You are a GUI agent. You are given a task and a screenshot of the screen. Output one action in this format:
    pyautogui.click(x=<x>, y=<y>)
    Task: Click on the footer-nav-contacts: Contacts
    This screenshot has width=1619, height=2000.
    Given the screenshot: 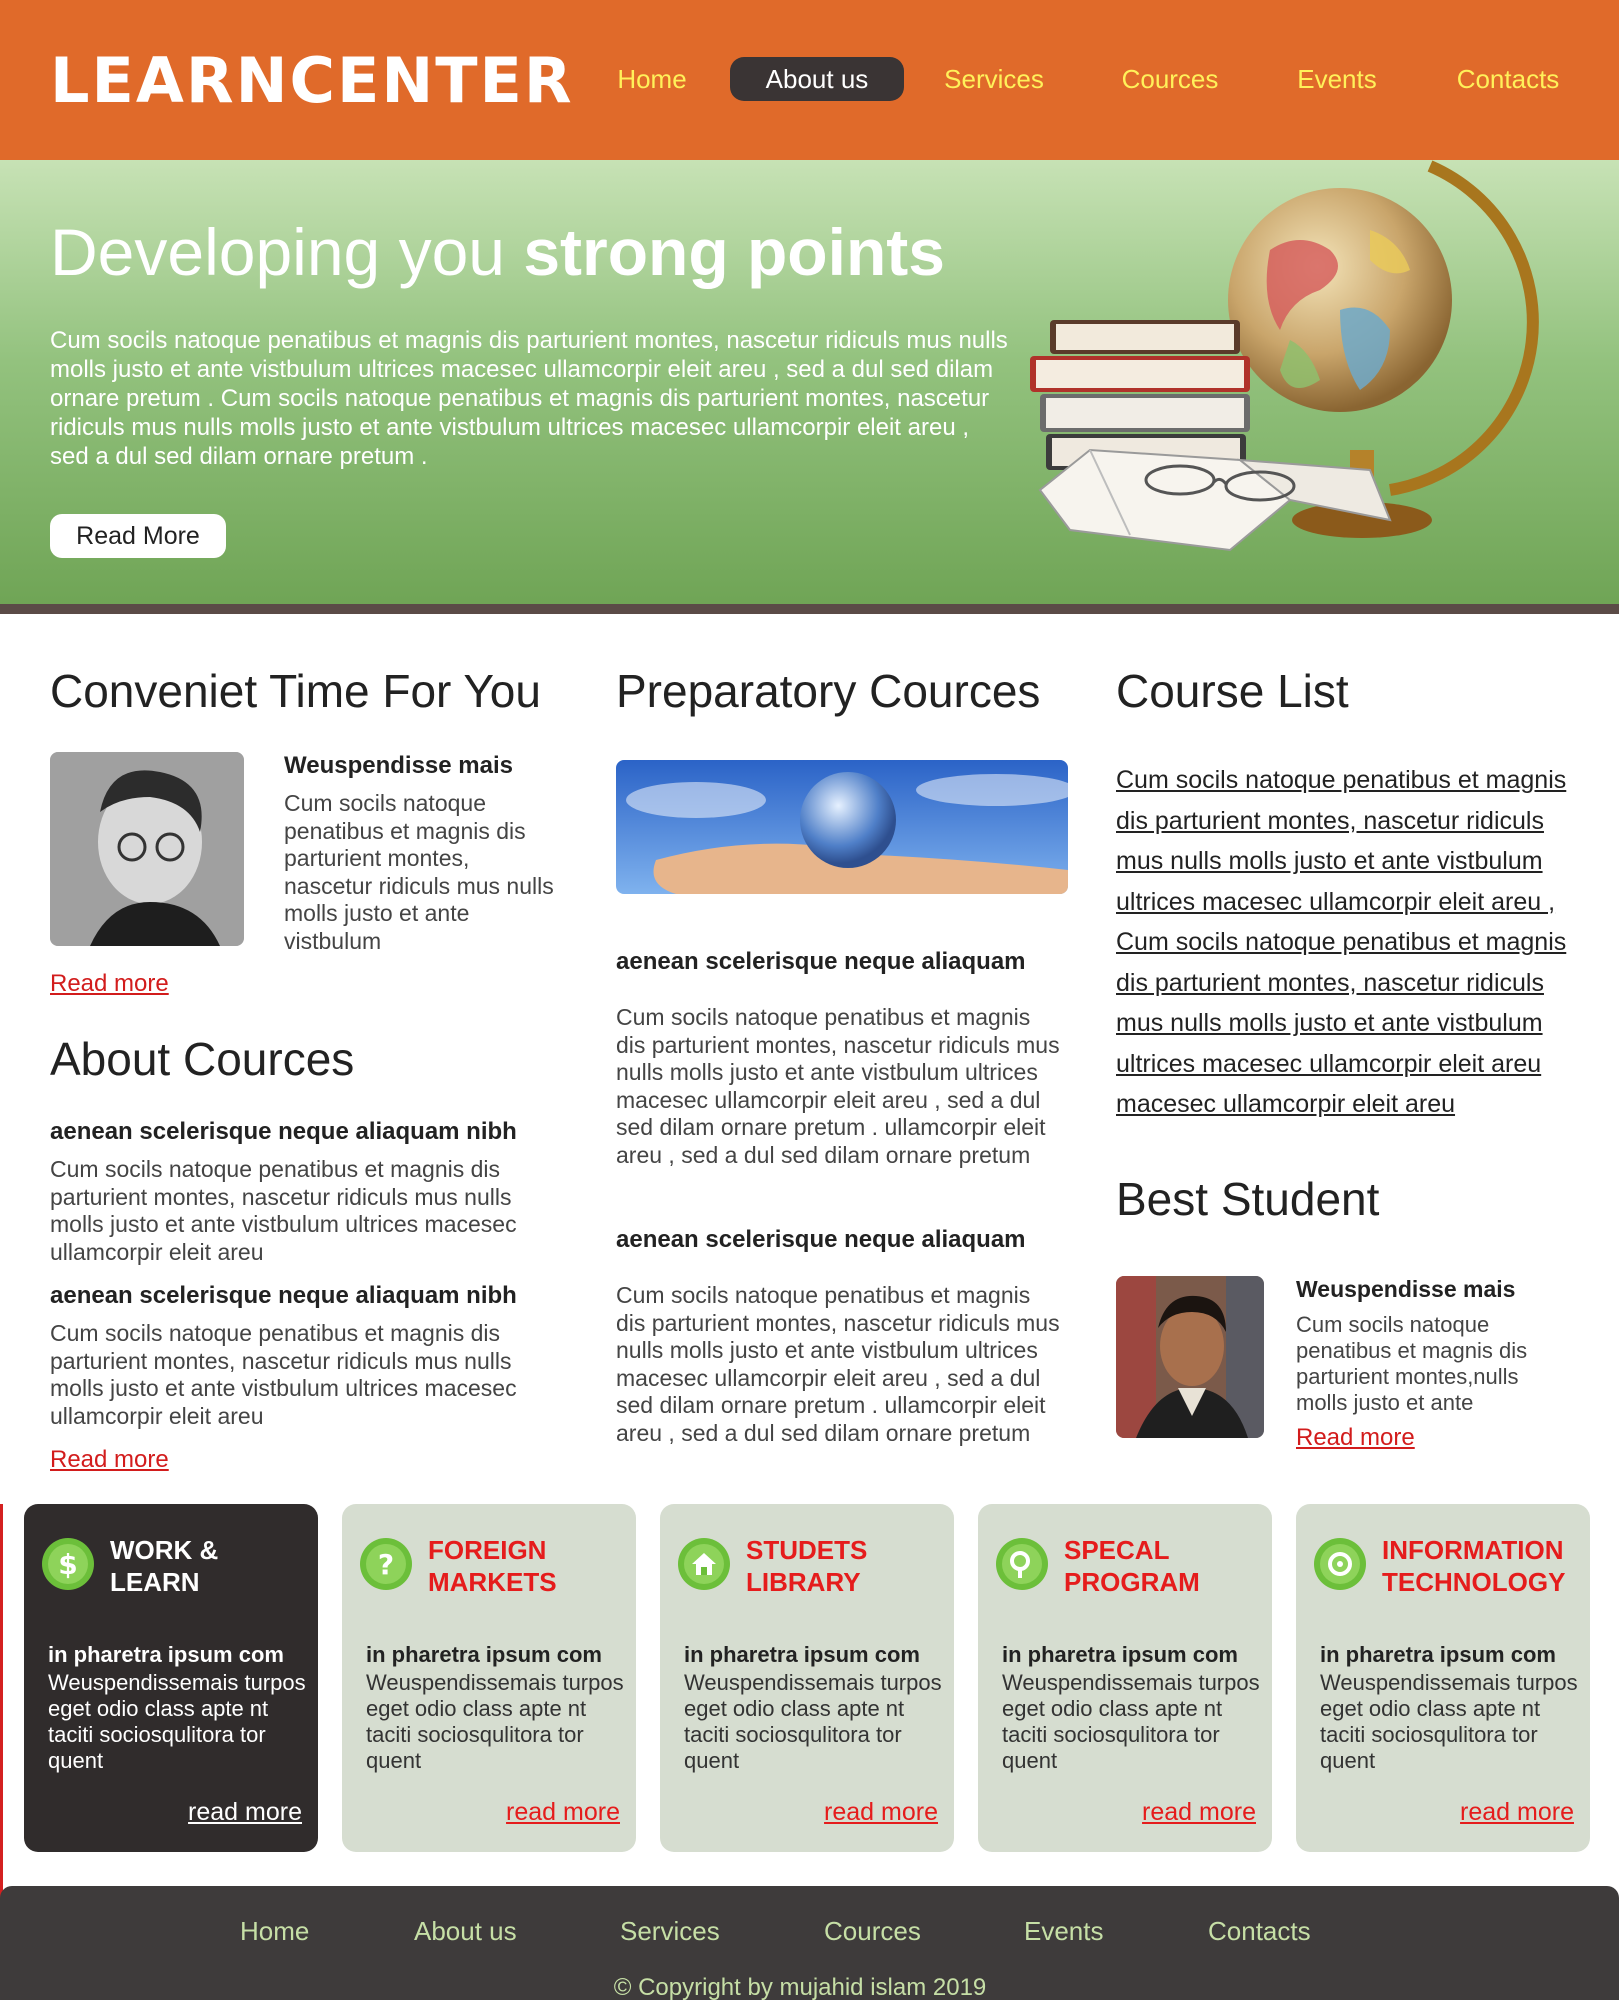 What is the action you would take?
    pyautogui.click(x=1259, y=1931)
    